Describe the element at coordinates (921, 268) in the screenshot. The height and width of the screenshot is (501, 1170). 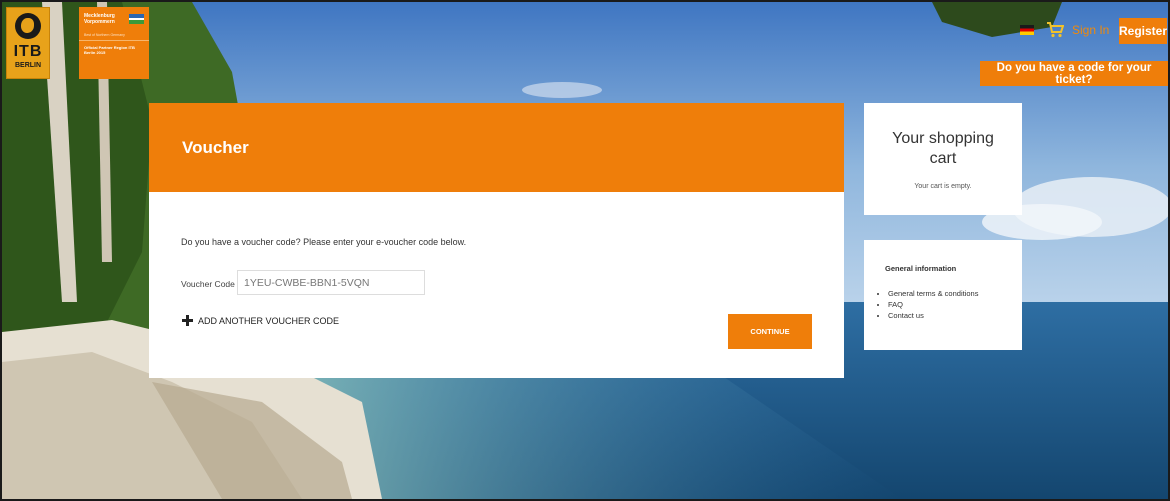
I see `general-information-title: General information` at that location.